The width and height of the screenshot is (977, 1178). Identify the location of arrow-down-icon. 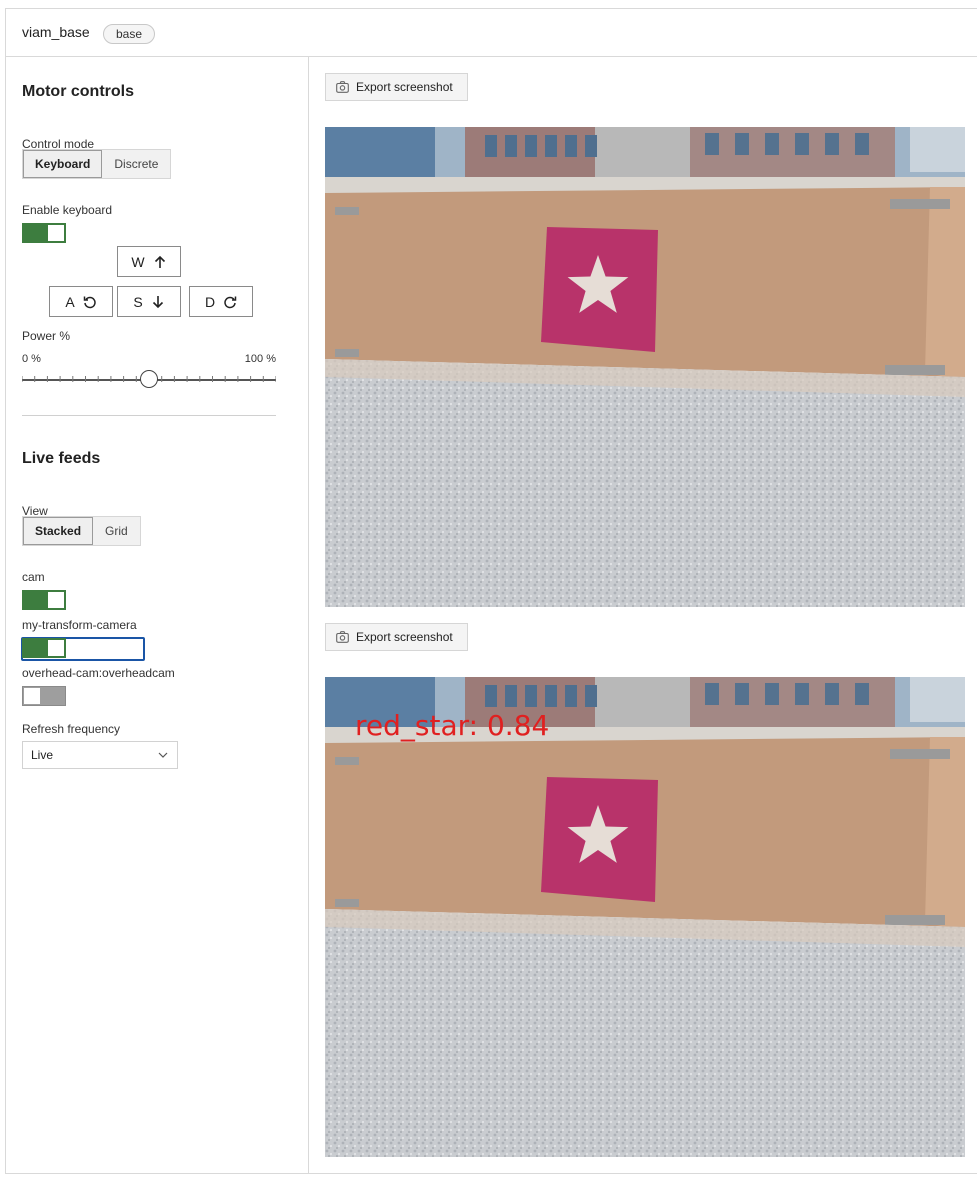
(157, 301).